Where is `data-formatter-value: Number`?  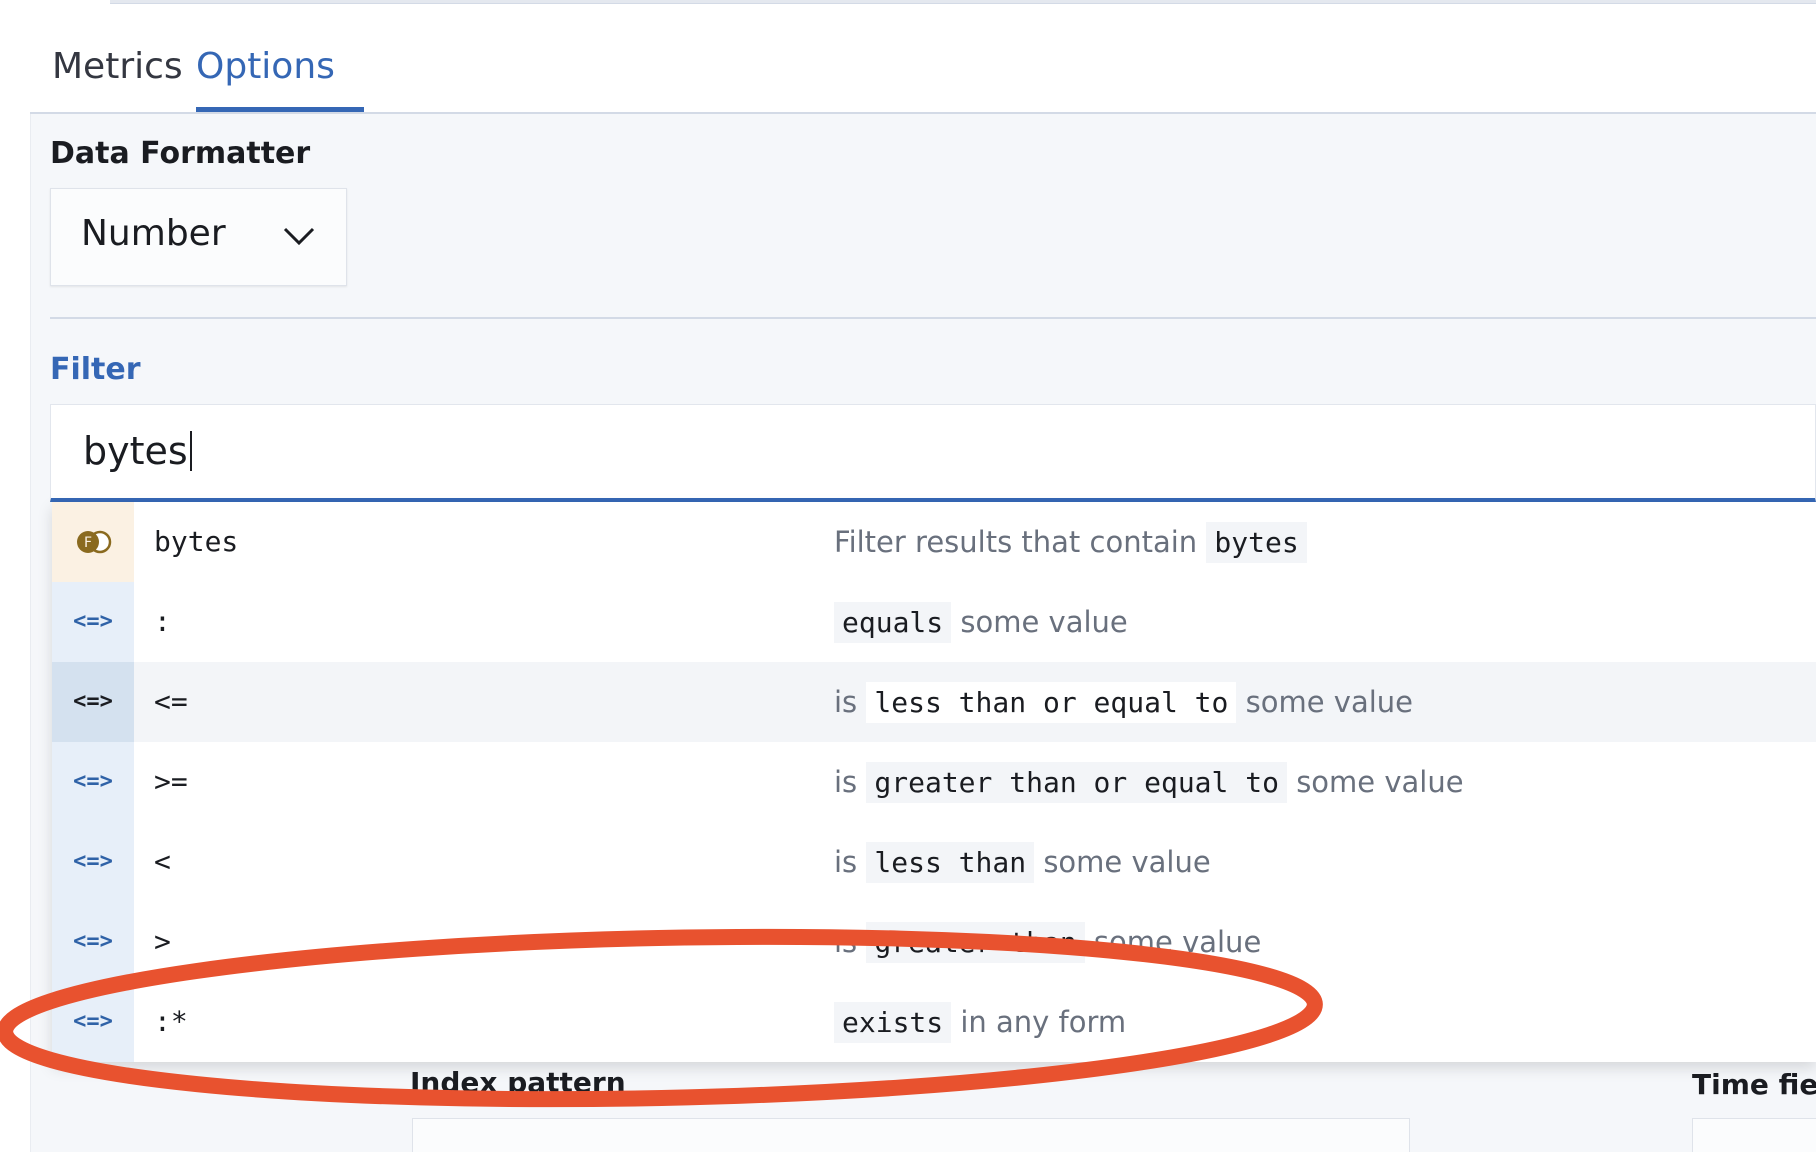
data-formatter-value: Number is located at coordinates (153, 233).